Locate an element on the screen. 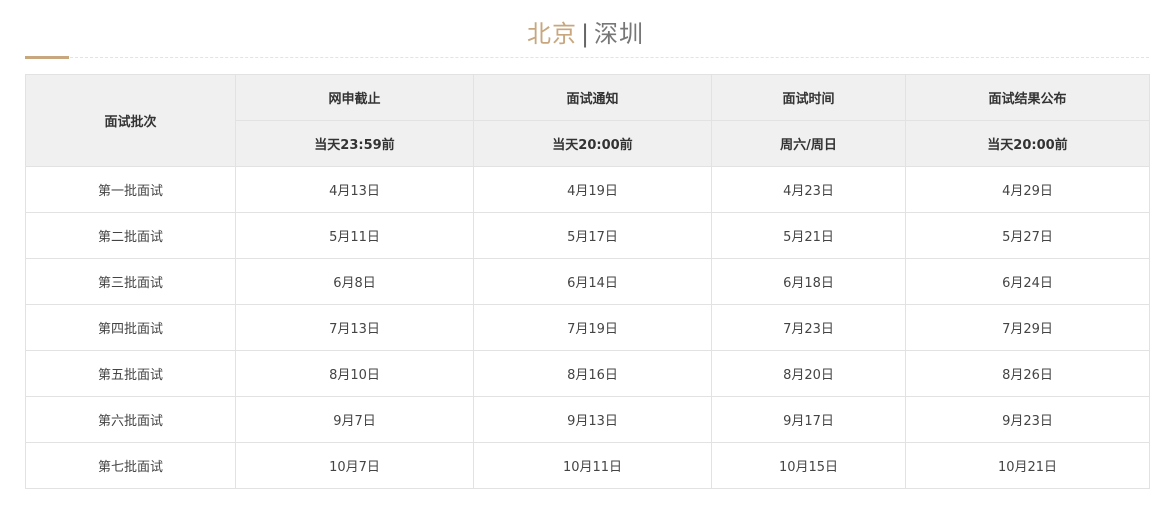  batch-cell: 第二批面试 is located at coordinates (130, 235).